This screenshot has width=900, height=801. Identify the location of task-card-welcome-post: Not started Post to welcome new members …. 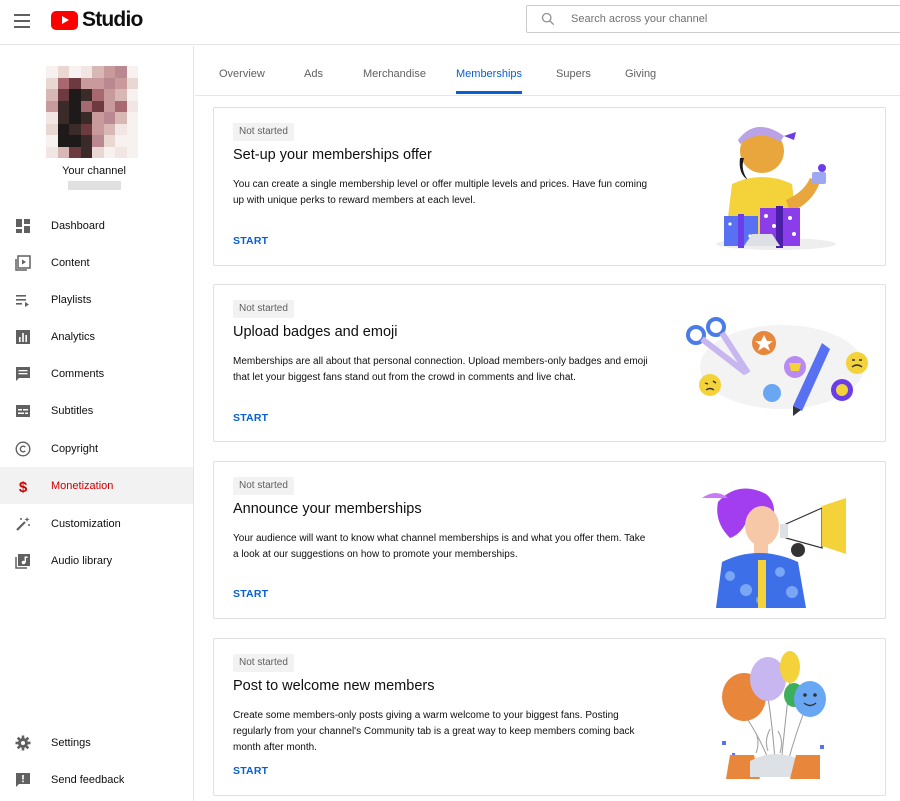
(549, 717).